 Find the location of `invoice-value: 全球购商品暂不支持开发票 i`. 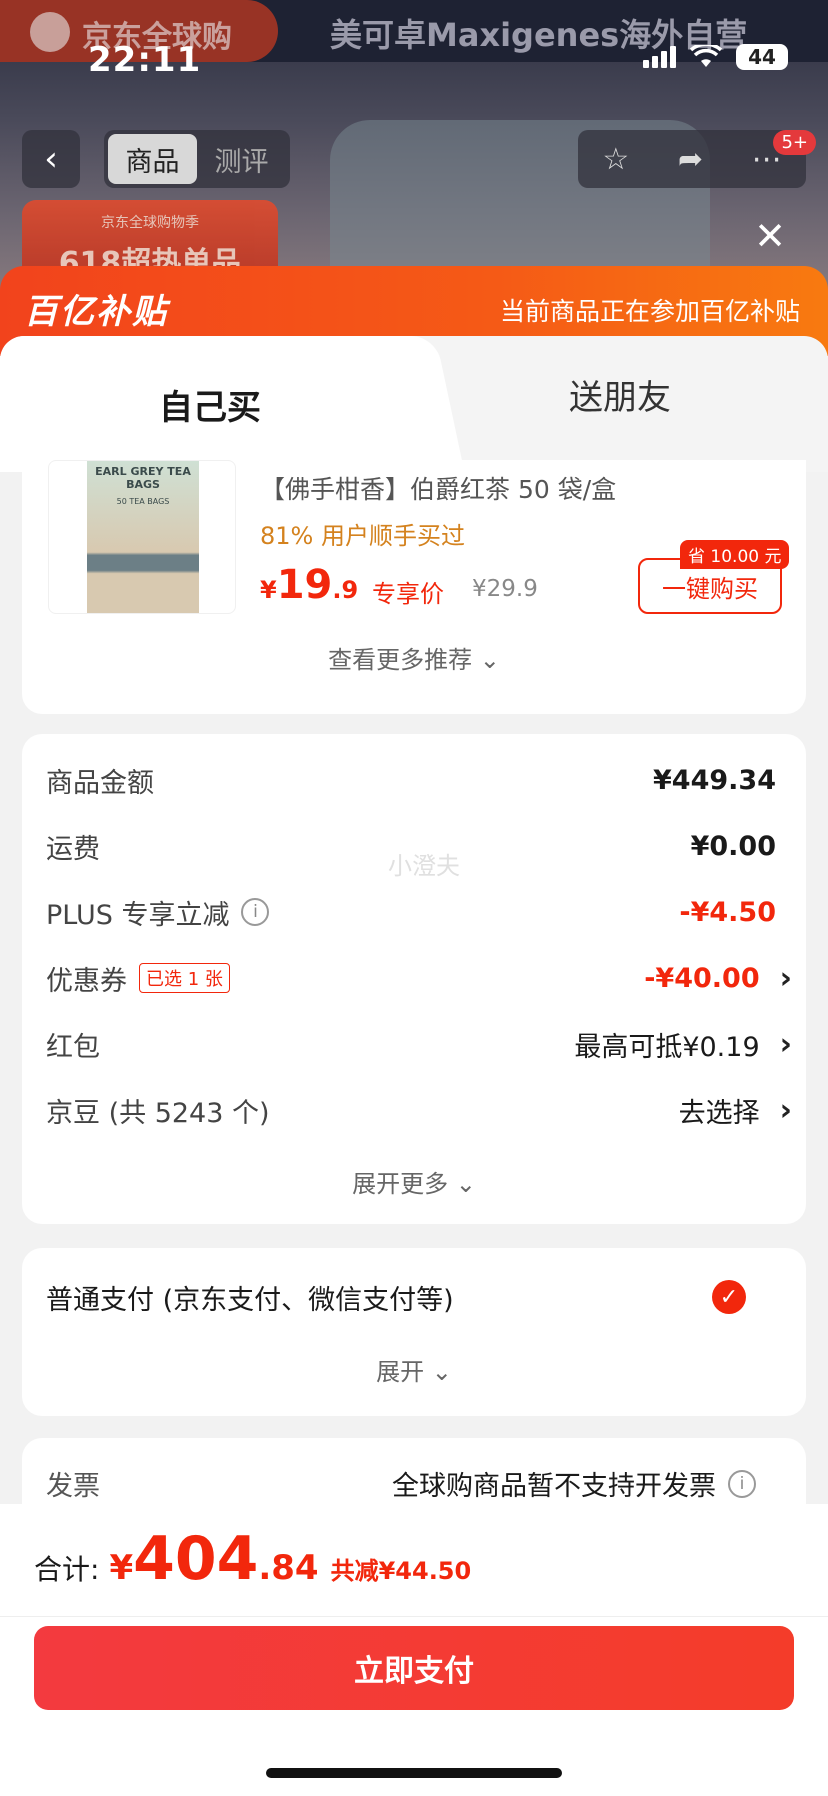

invoice-value: 全球购商品暂不支持开发票 i is located at coordinates (574, 1483).